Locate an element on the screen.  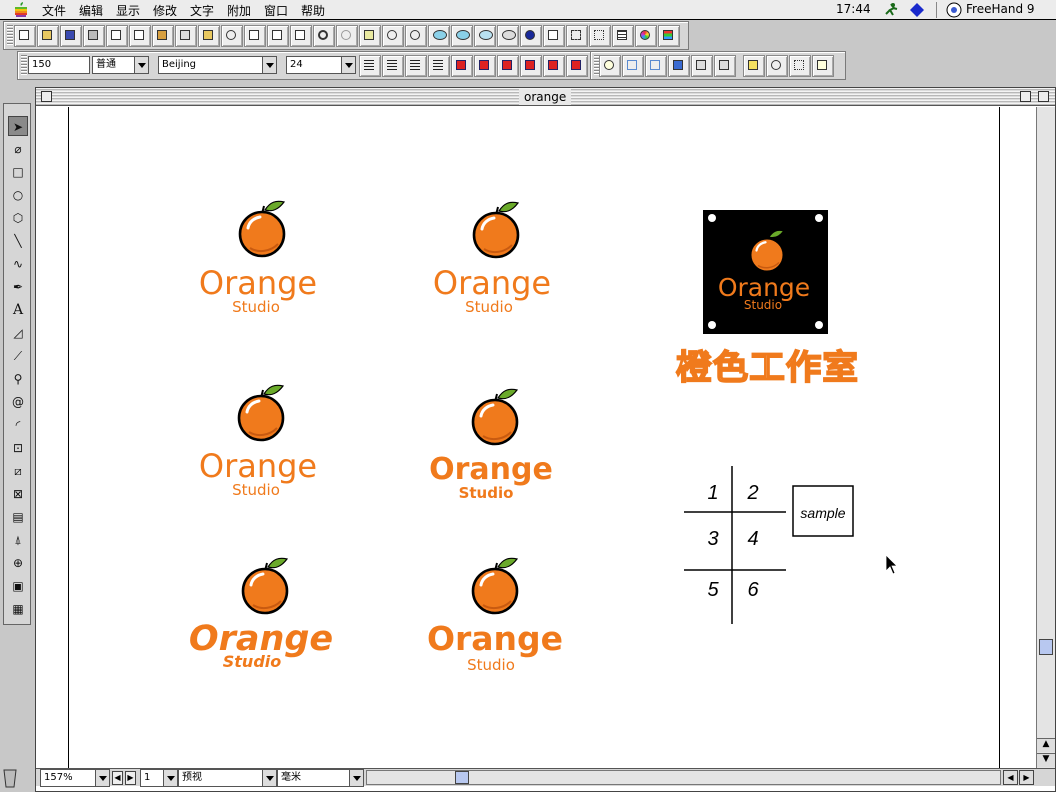
text-frame-6-button is located at coordinates (577, 66).